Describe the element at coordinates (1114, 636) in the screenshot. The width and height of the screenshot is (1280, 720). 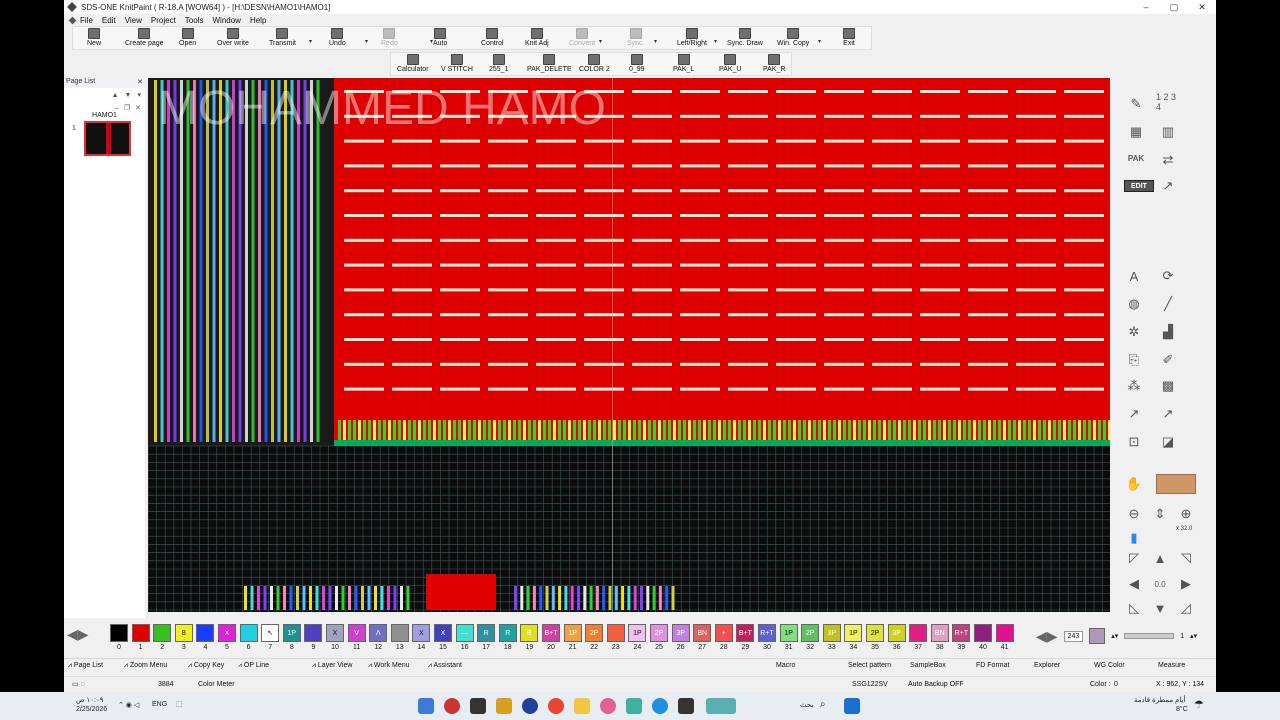
I see `layer-spinner-icon: ▴▾` at that location.